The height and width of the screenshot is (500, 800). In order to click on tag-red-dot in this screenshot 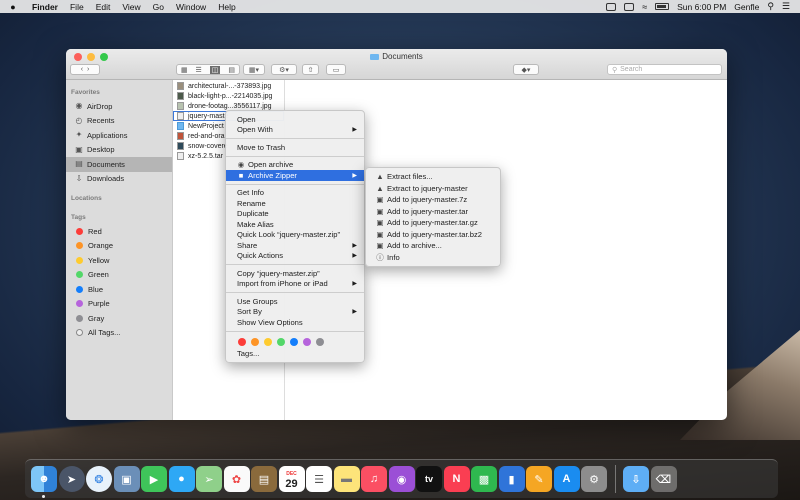, I will do `click(242, 341)`.